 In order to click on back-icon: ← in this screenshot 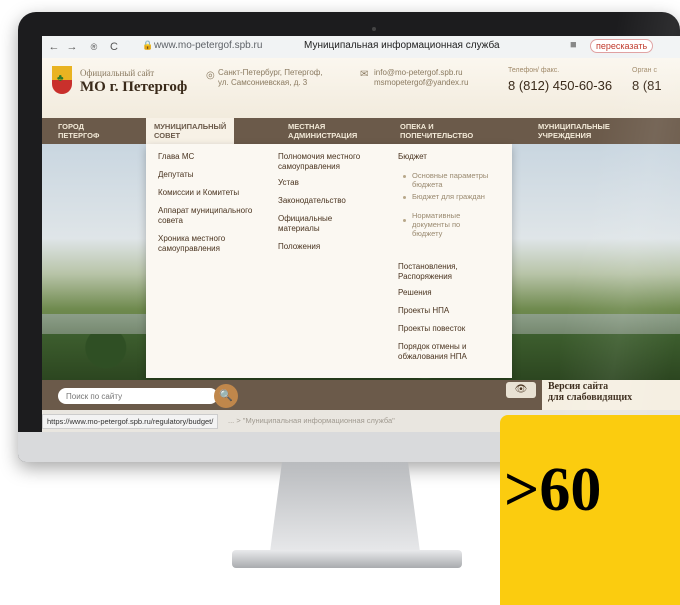, I will do `click(54, 47)`.